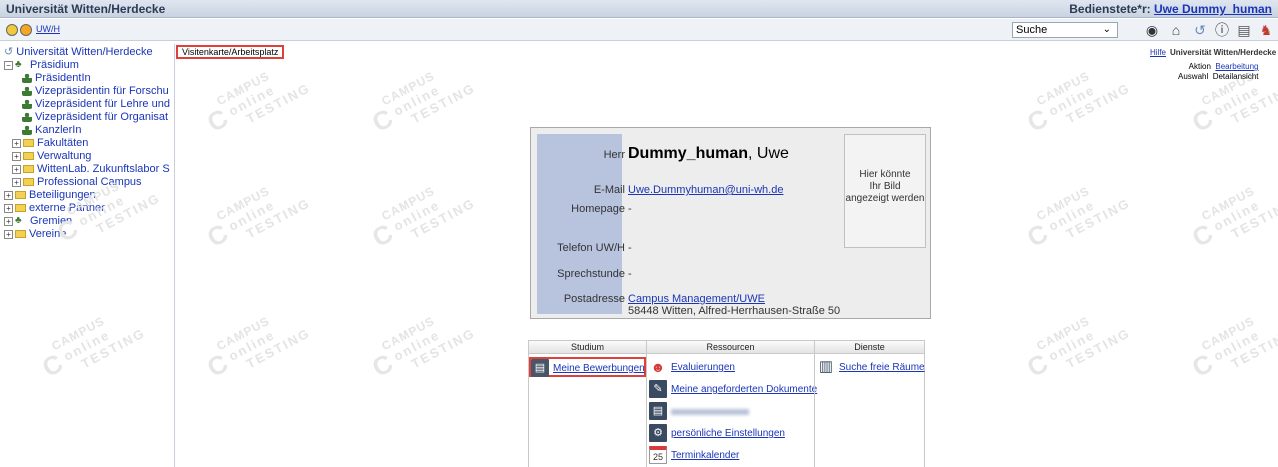 The width and height of the screenshot is (1278, 467). I want to click on org-link: UW/H, so click(48, 29).